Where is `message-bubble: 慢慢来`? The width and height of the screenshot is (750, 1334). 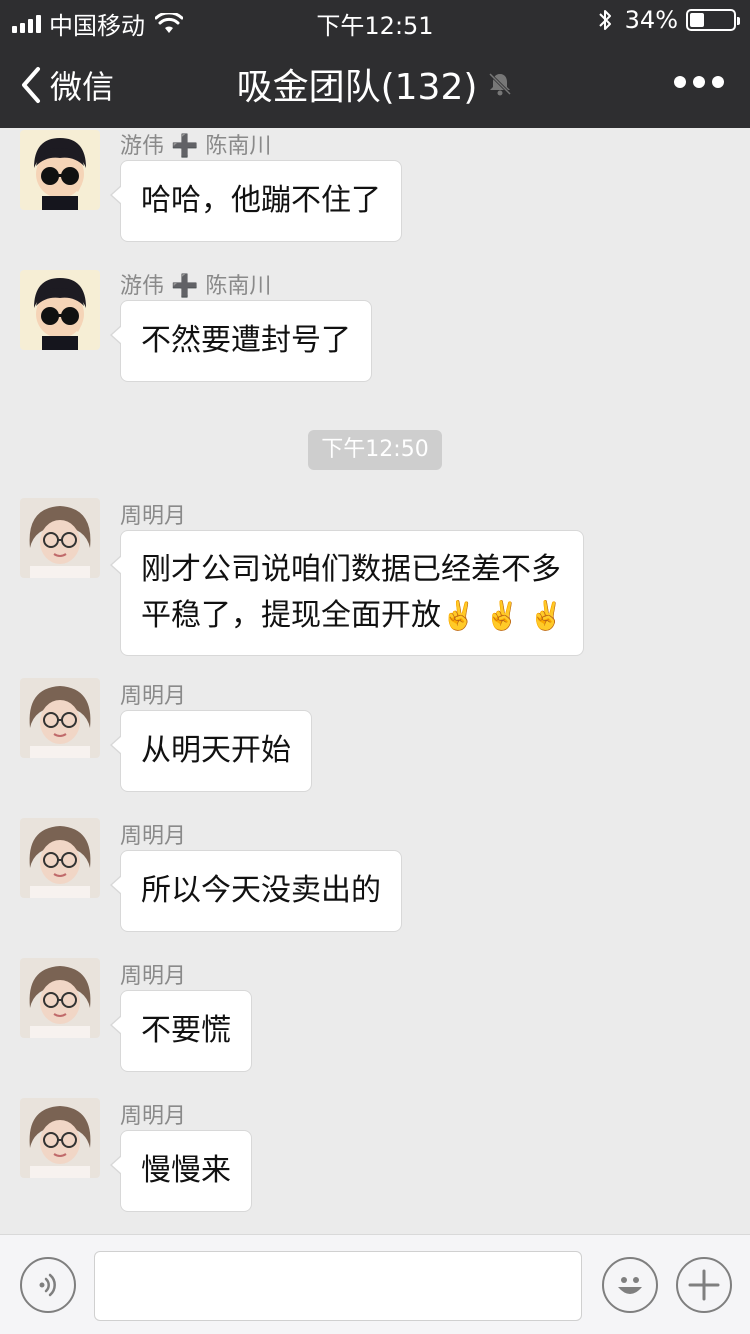
message-bubble: 慢慢来 is located at coordinates (181, 1171).